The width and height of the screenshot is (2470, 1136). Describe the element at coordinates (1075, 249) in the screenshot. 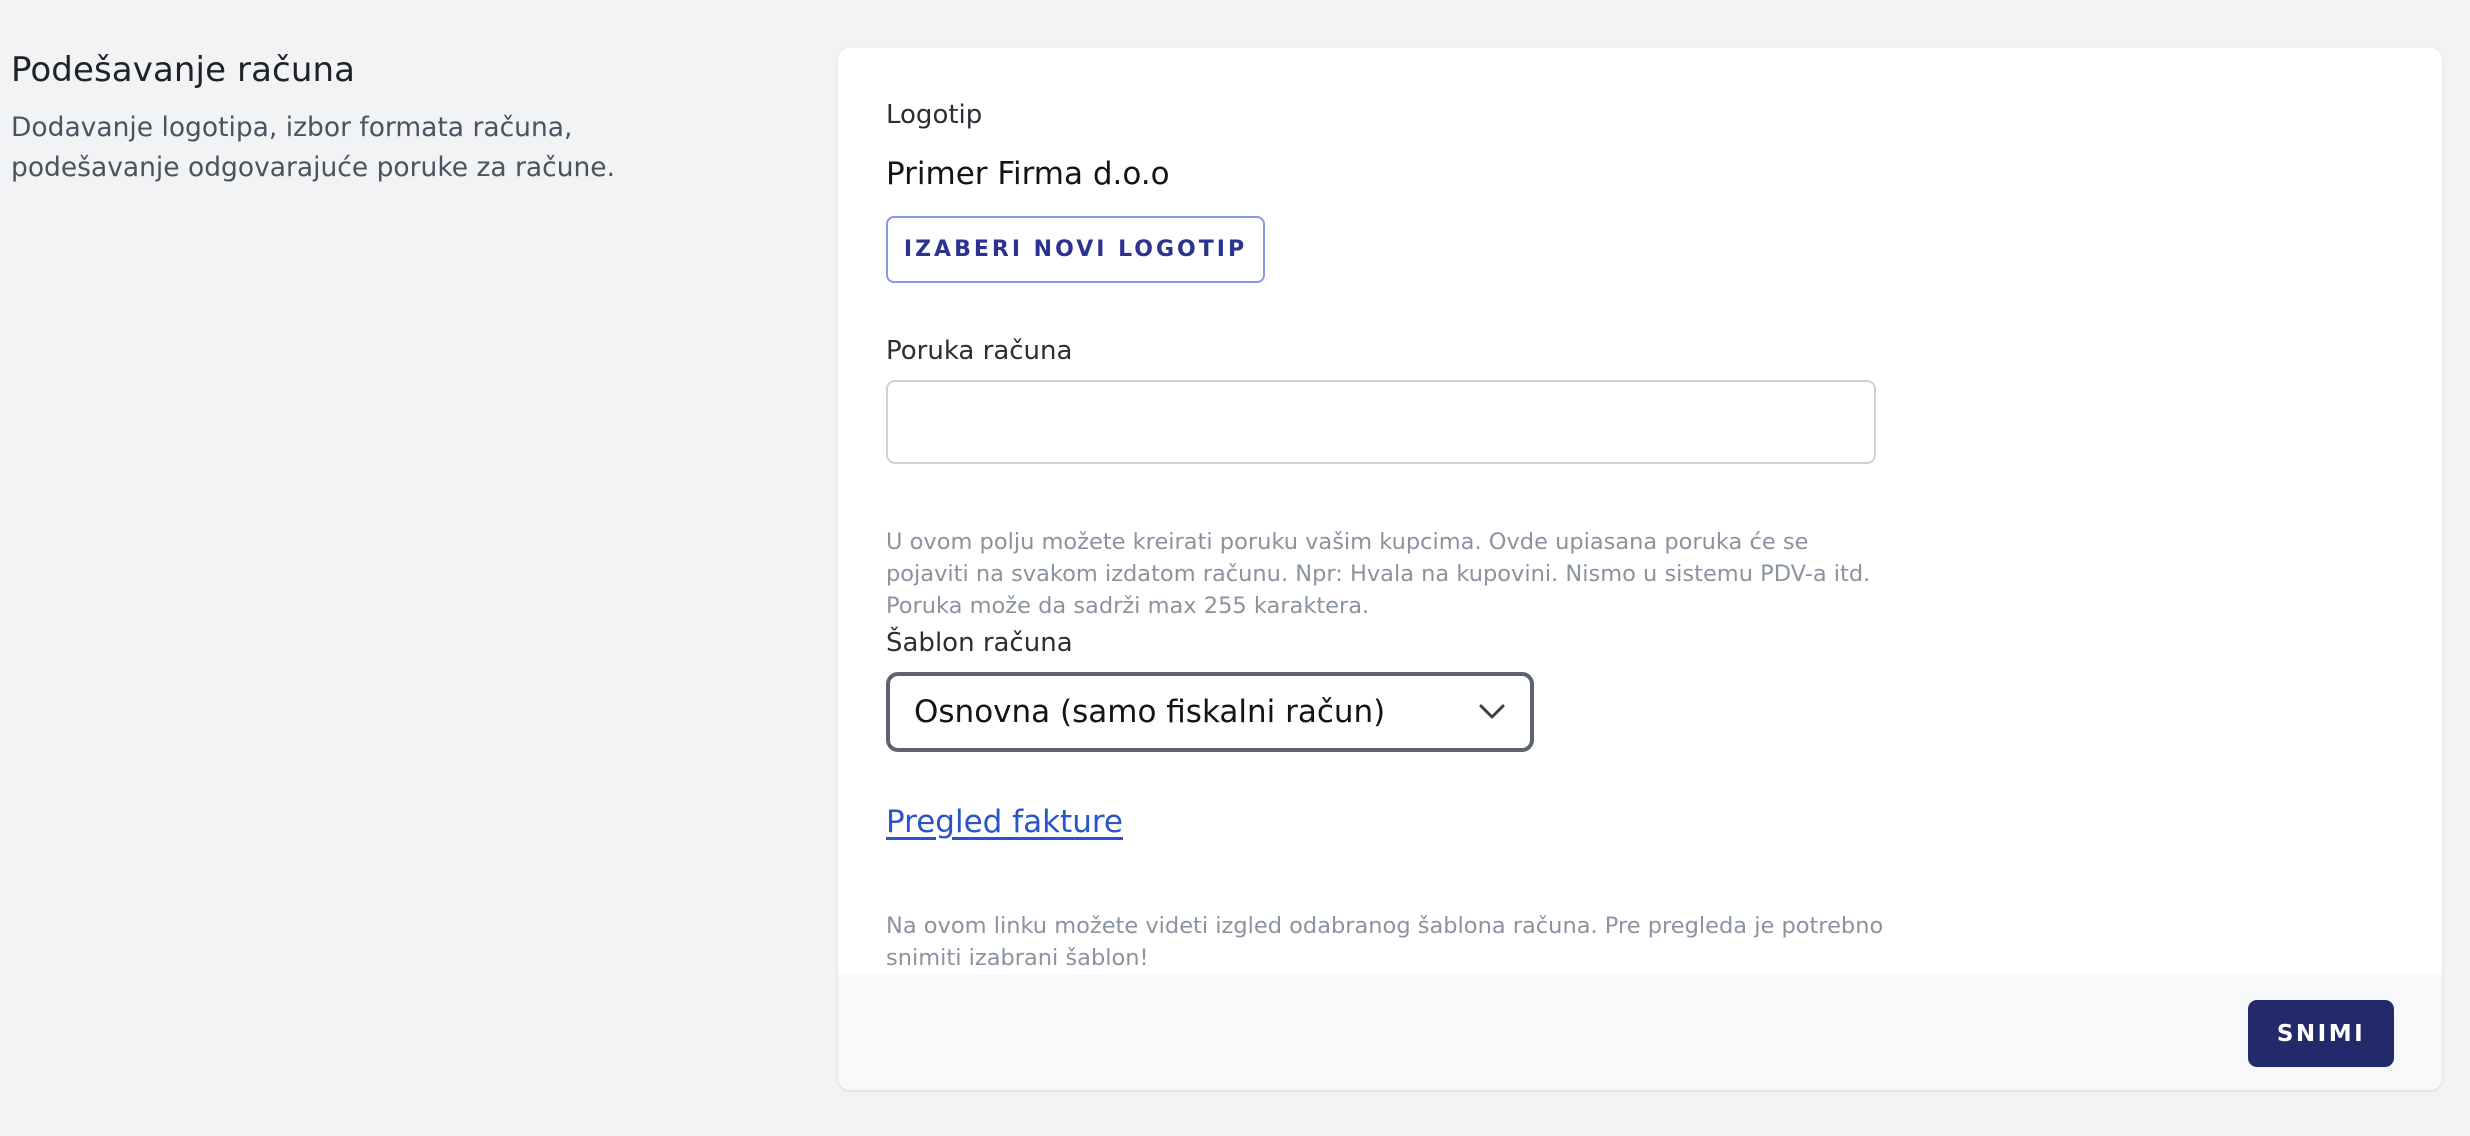

I see `choose-logo-button: IZABERI NOVI LOGOTIP` at that location.